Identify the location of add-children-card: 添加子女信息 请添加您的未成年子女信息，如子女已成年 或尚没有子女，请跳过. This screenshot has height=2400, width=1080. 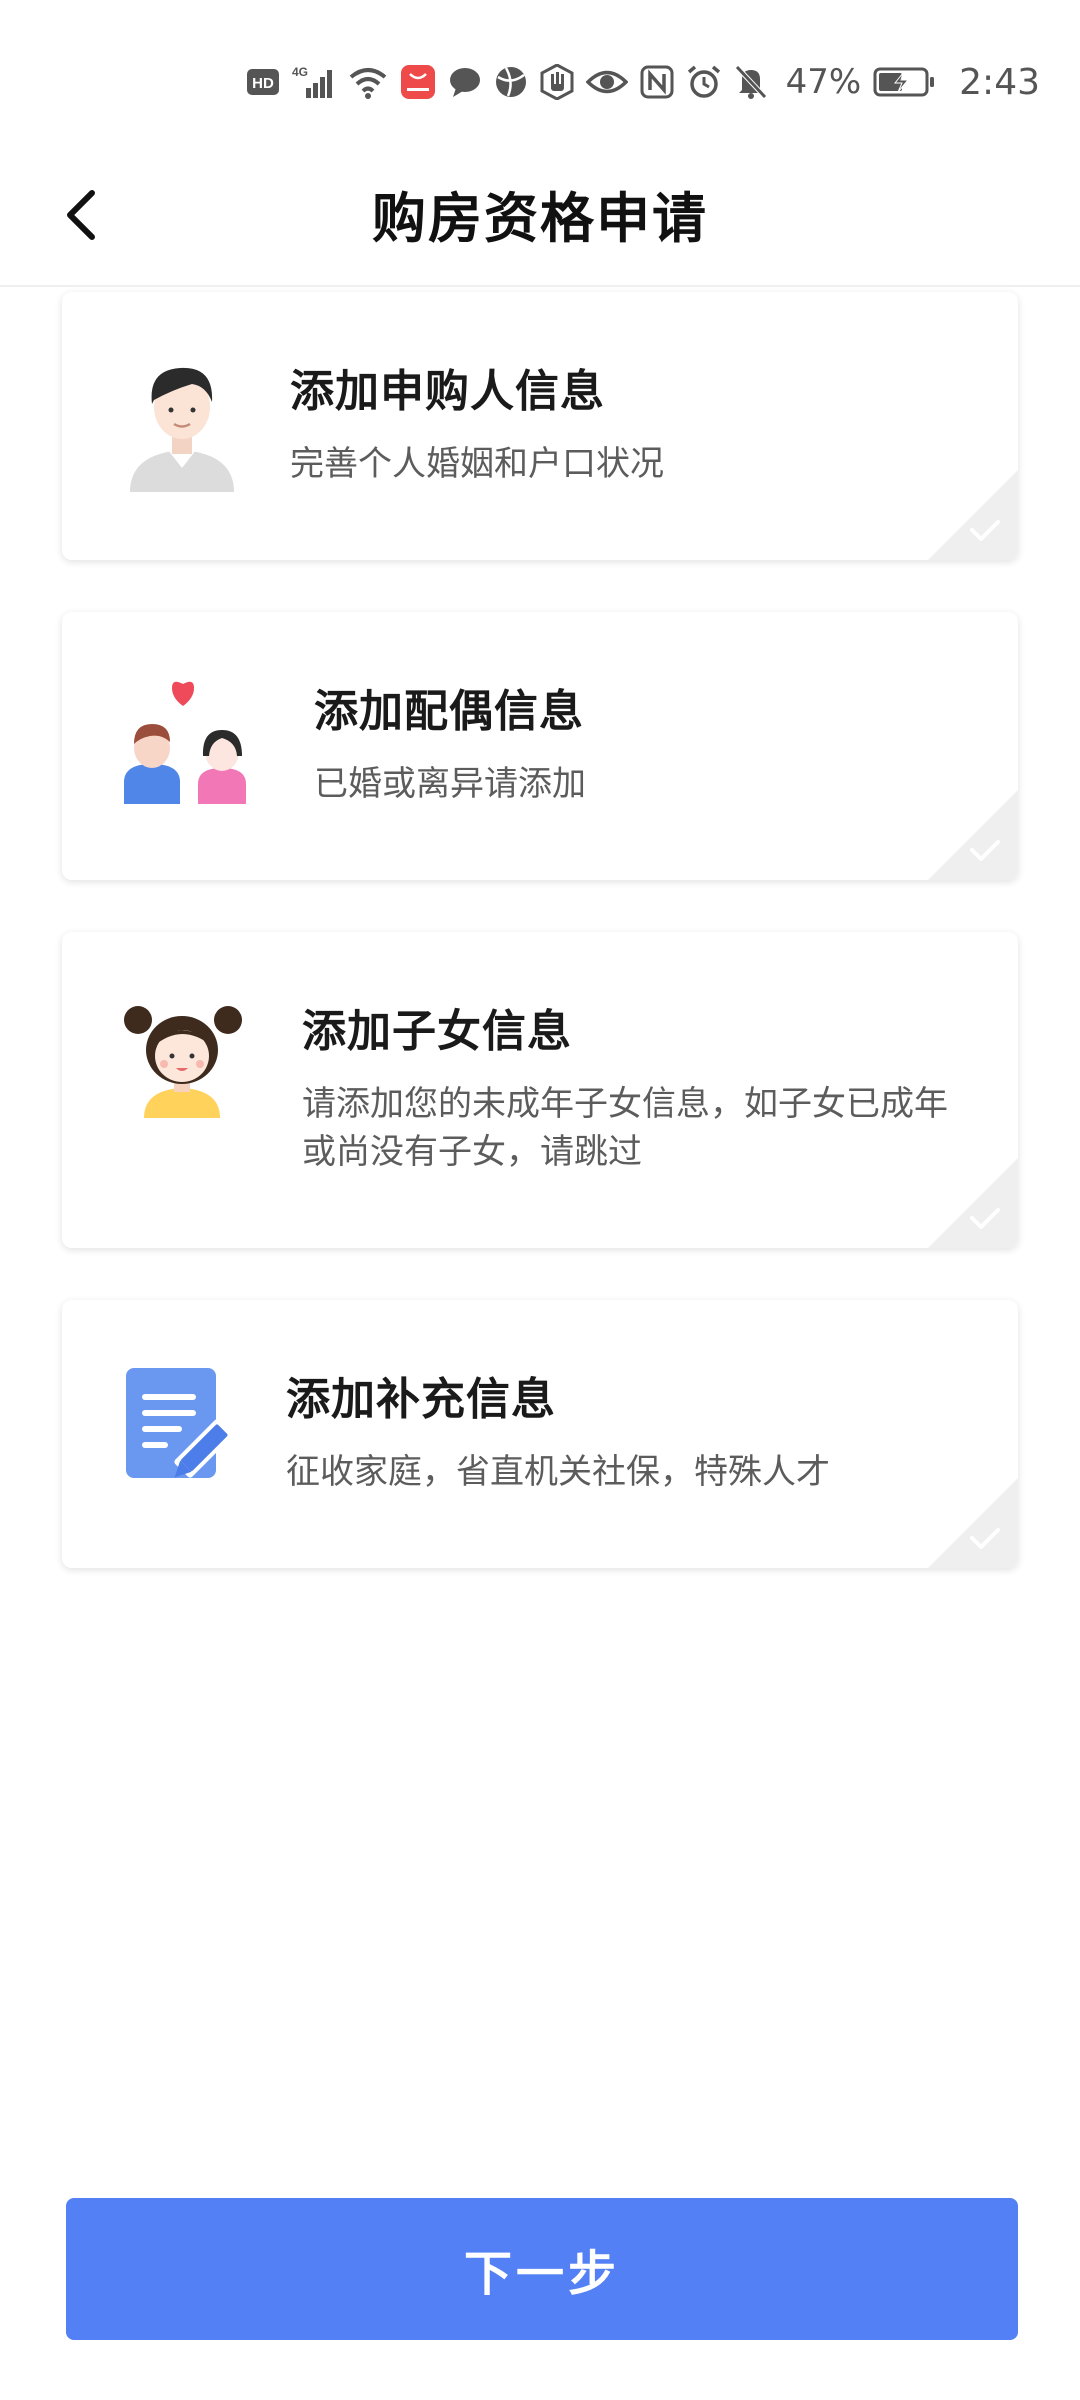
(540, 1090).